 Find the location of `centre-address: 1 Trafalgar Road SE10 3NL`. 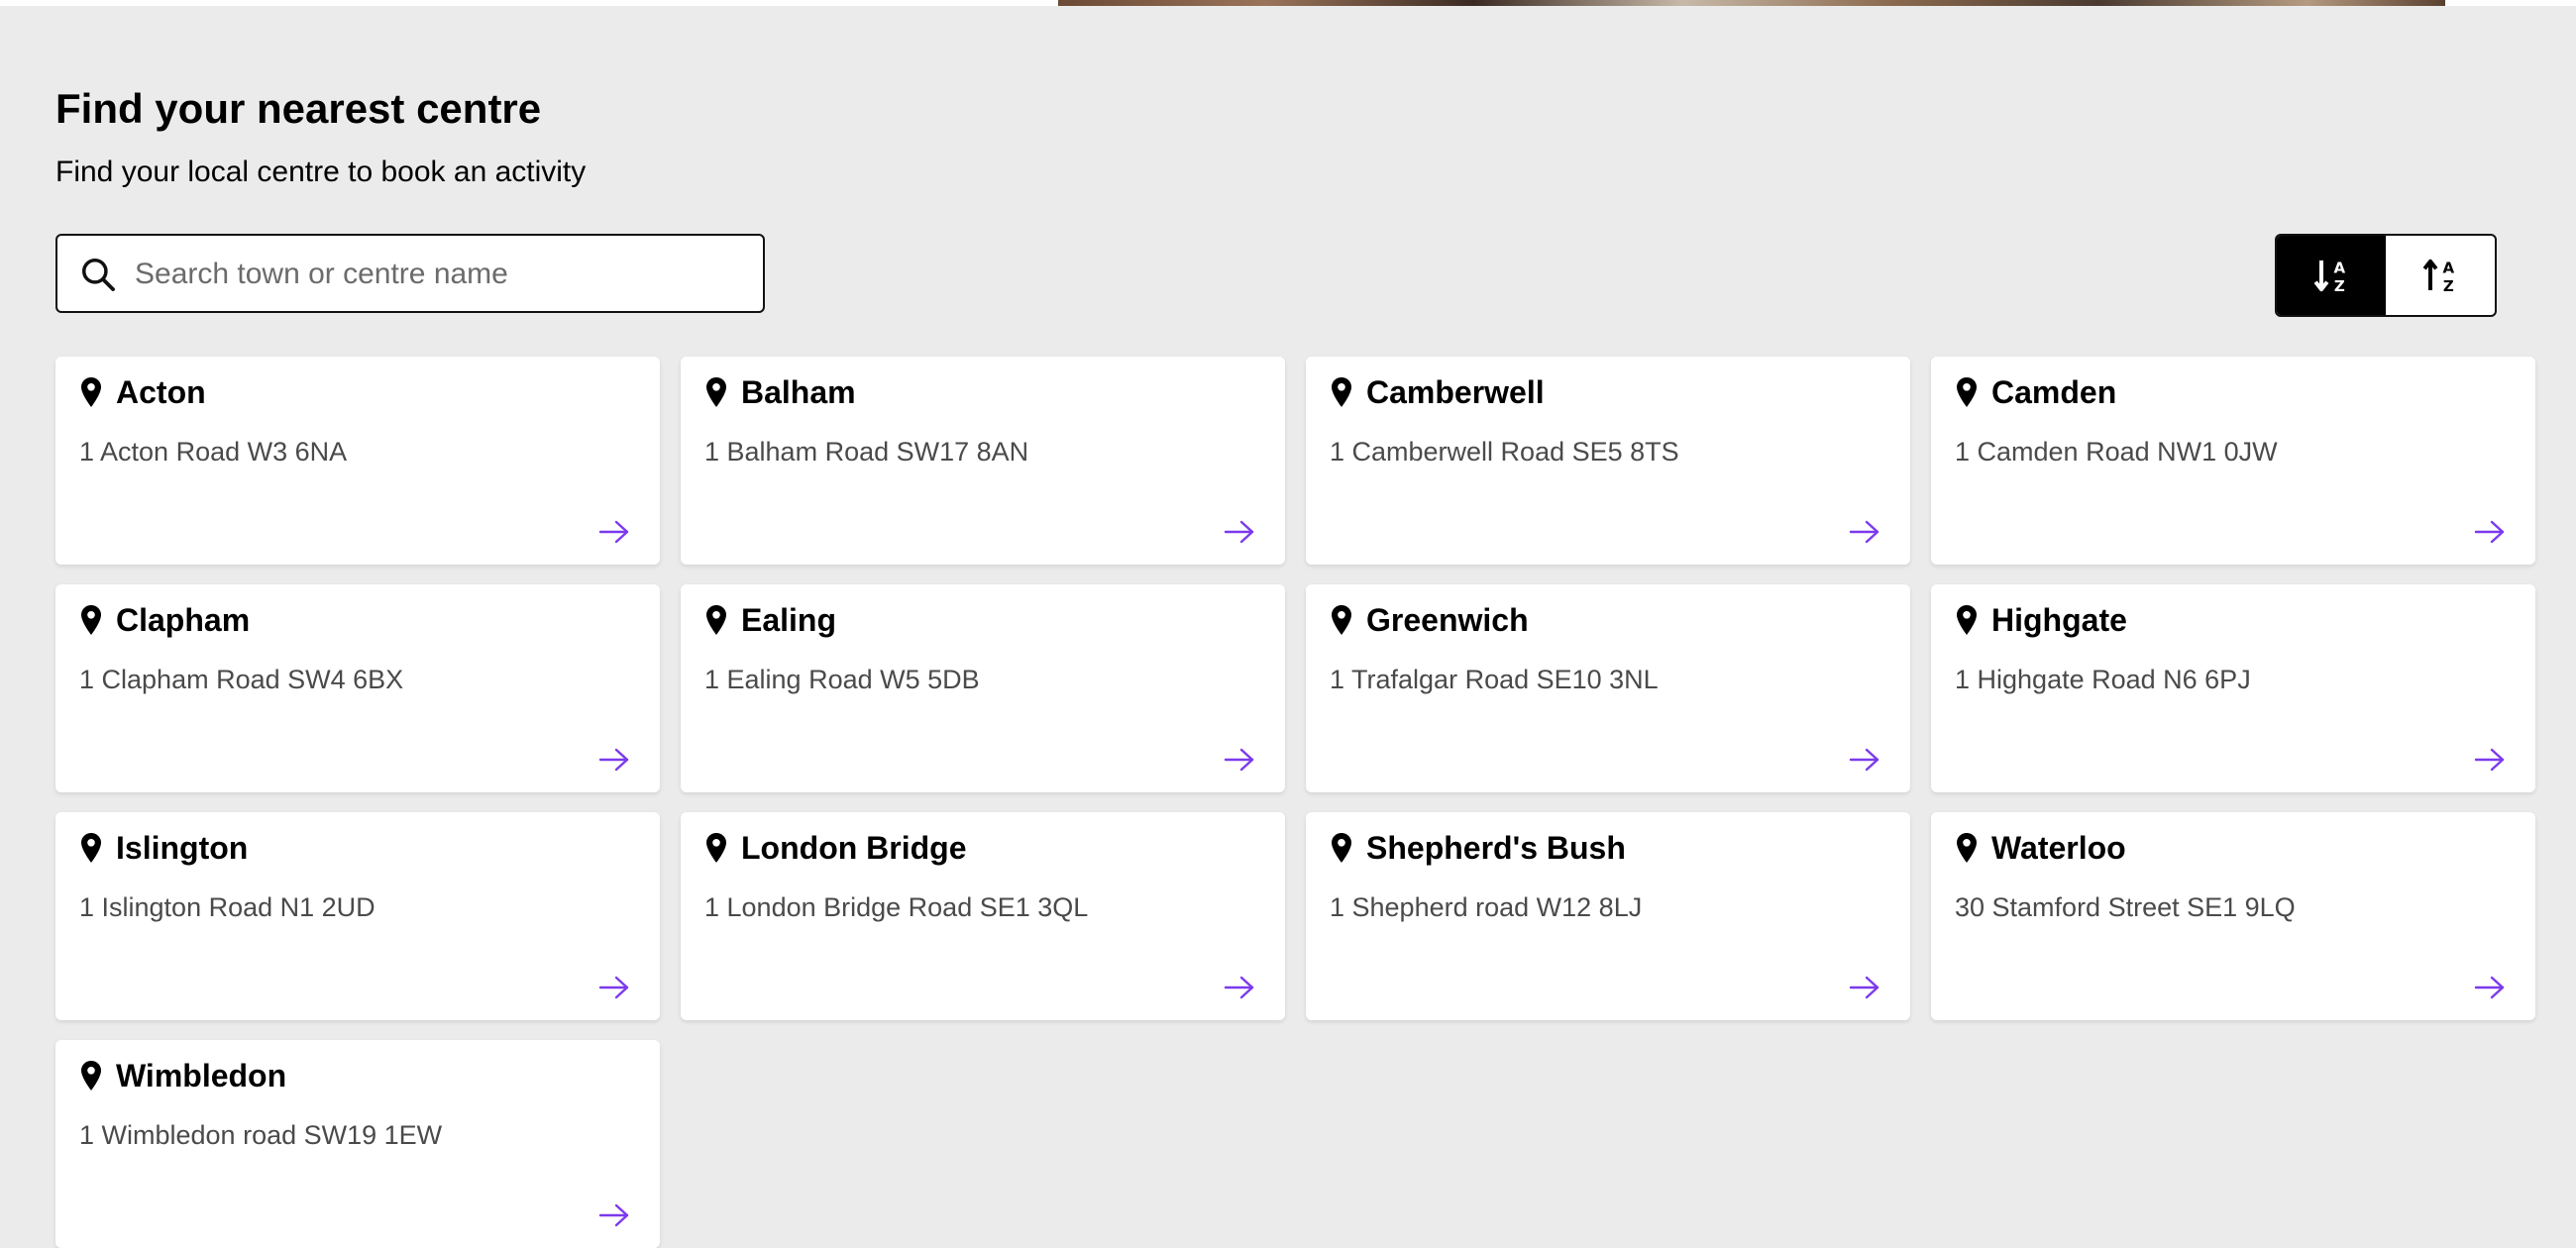

centre-address: 1 Trafalgar Road SE10 3NL is located at coordinates (1495, 679).